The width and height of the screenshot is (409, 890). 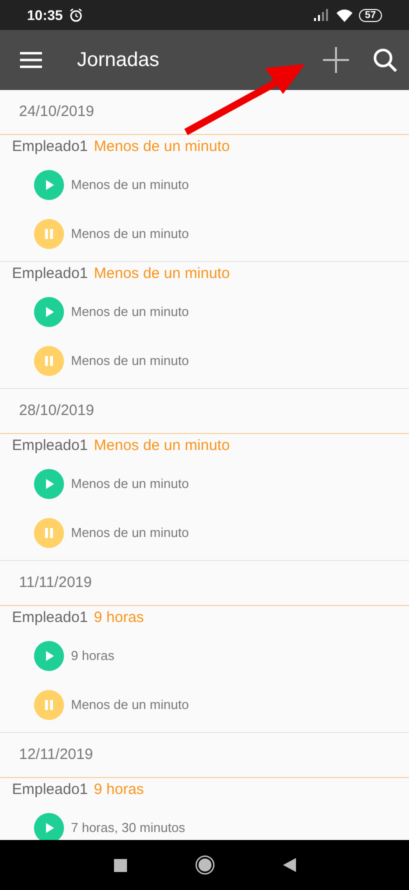 What do you see at coordinates (56, 410) in the screenshot?
I see `date-header: 28/10/2019` at bounding box center [56, 410].